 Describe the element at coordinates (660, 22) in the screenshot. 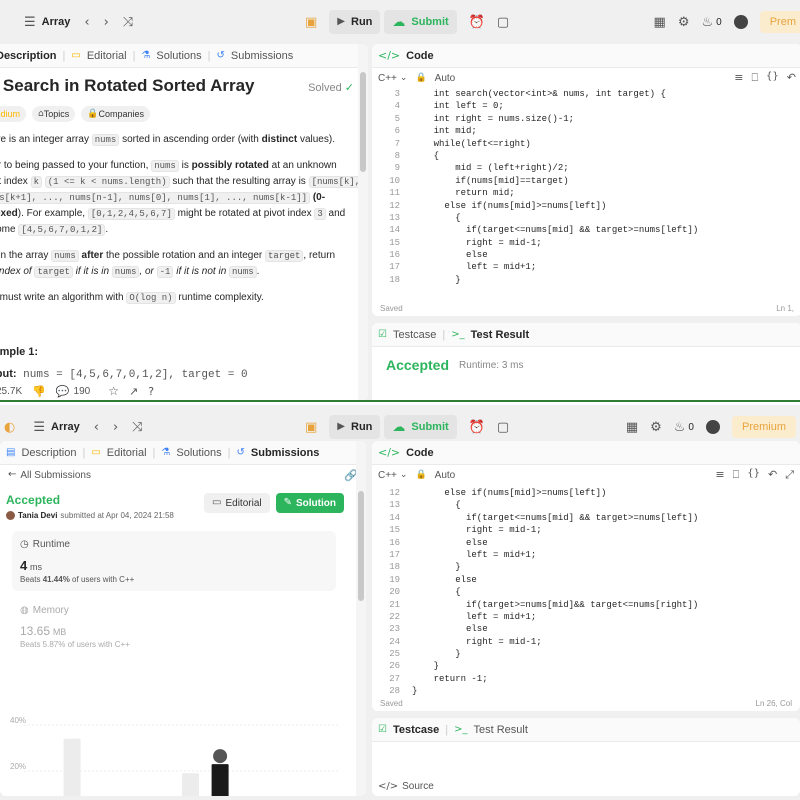

I see `layout-icon: ▦` at that location.